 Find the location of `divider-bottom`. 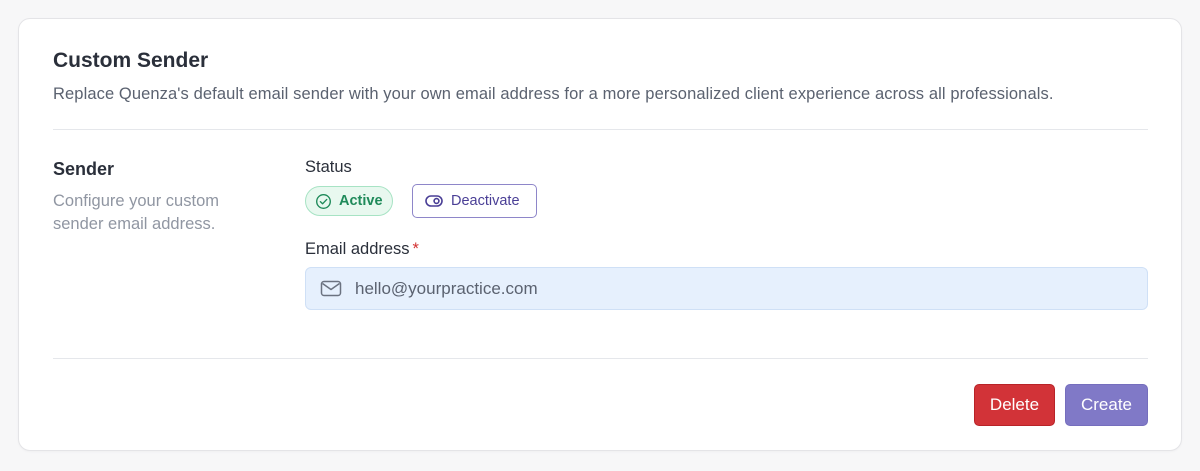

divider-bottom is located at coordinates (600, 358).